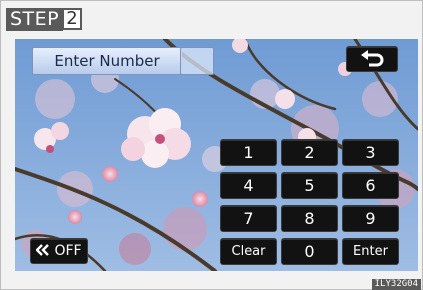 This screenshot has width=423, height=290. What do you see at coordinates (309, 152) in the screenshot?
I see `key-2: 2` at bounding box center [309, 152].